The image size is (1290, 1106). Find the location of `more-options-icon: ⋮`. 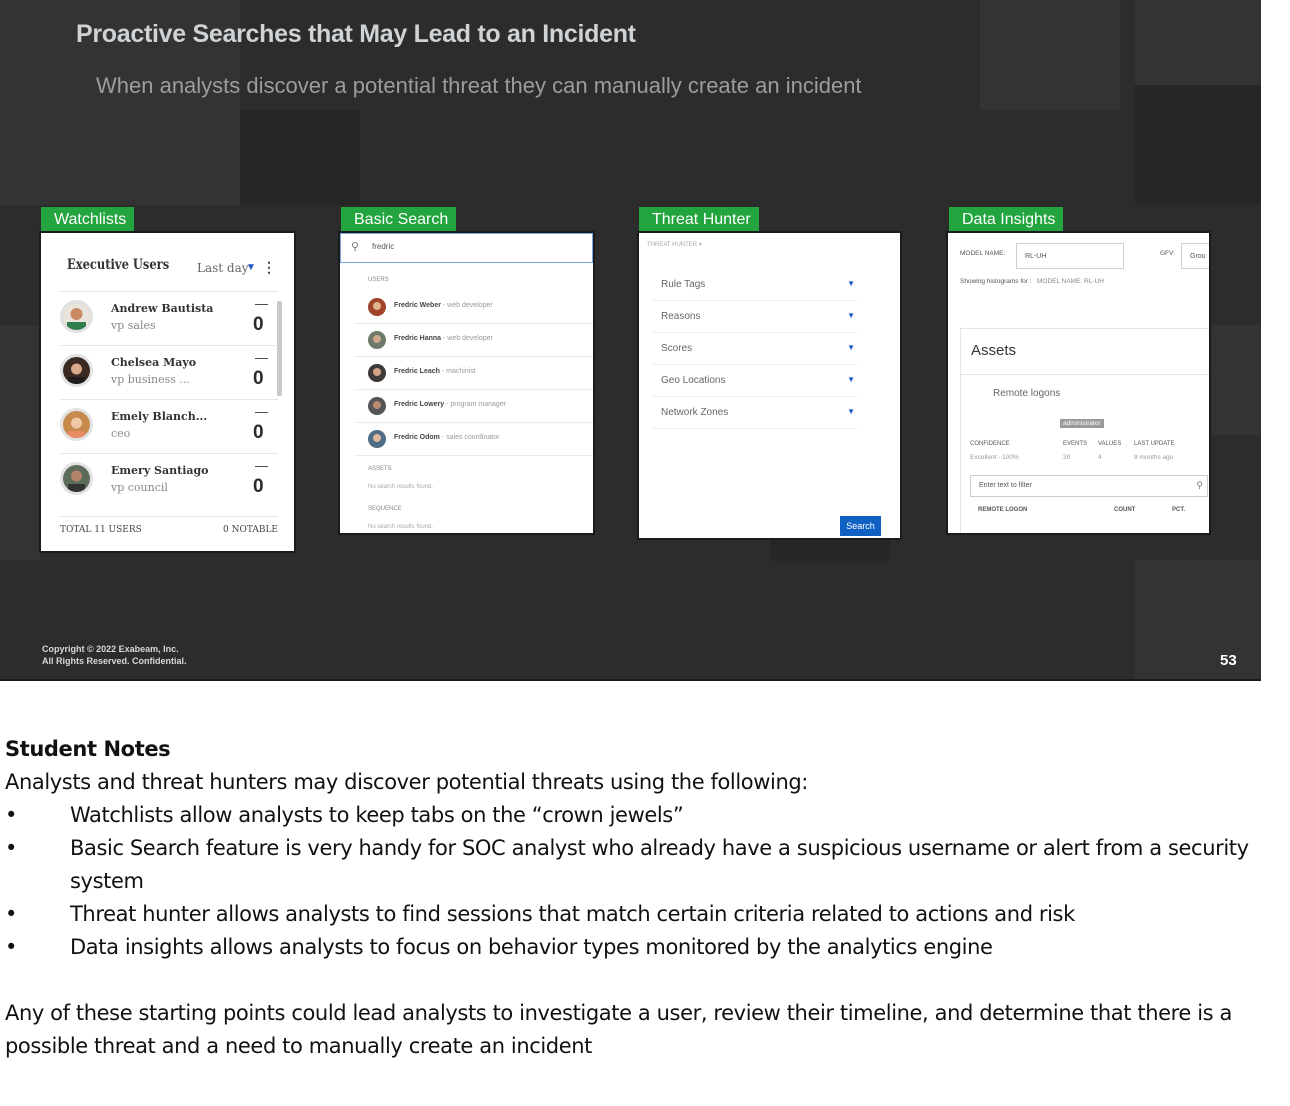

more-options-icon: ⋮ is located at coordinates (269, 267).